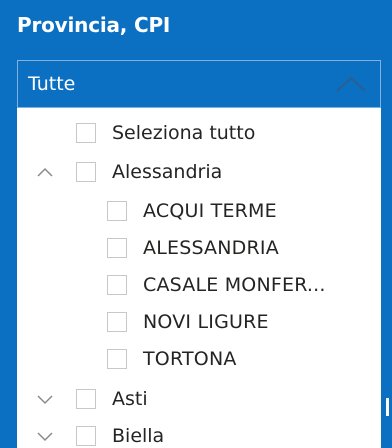 This screenshot has width=392, height=448. Describe the element at coordinates (211, 247) in the screenshot. I see `item-label: ALESSANDRIA` at that location.